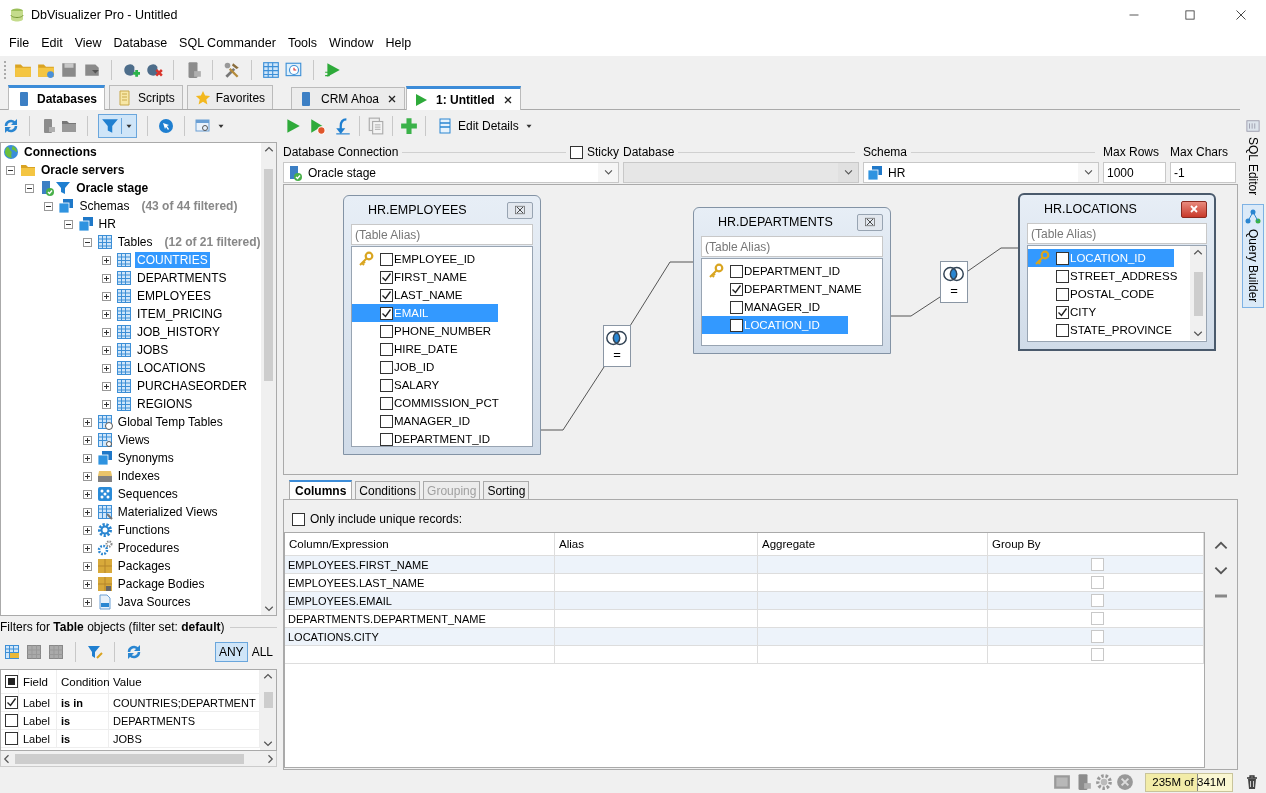 This screenshot has width=1266, height=793. Describe the element at coordinates (192, 386) in the screenshot. I see `tree-item: PURCHASEORDER` at that location.